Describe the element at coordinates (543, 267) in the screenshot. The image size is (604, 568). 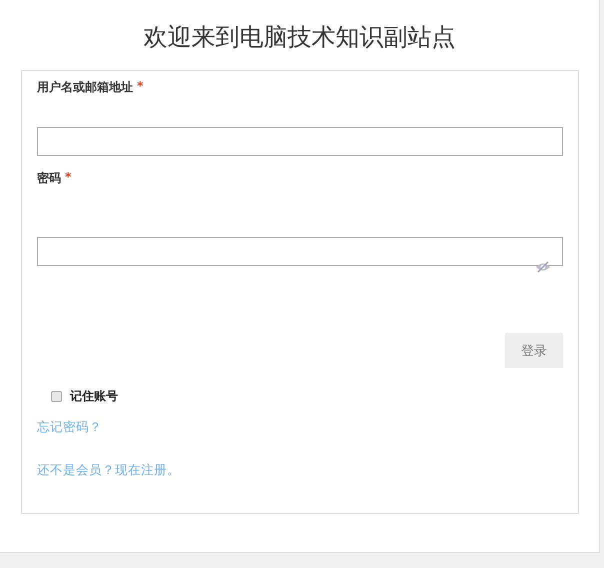
I see `hidden-eye-icon` at that location.